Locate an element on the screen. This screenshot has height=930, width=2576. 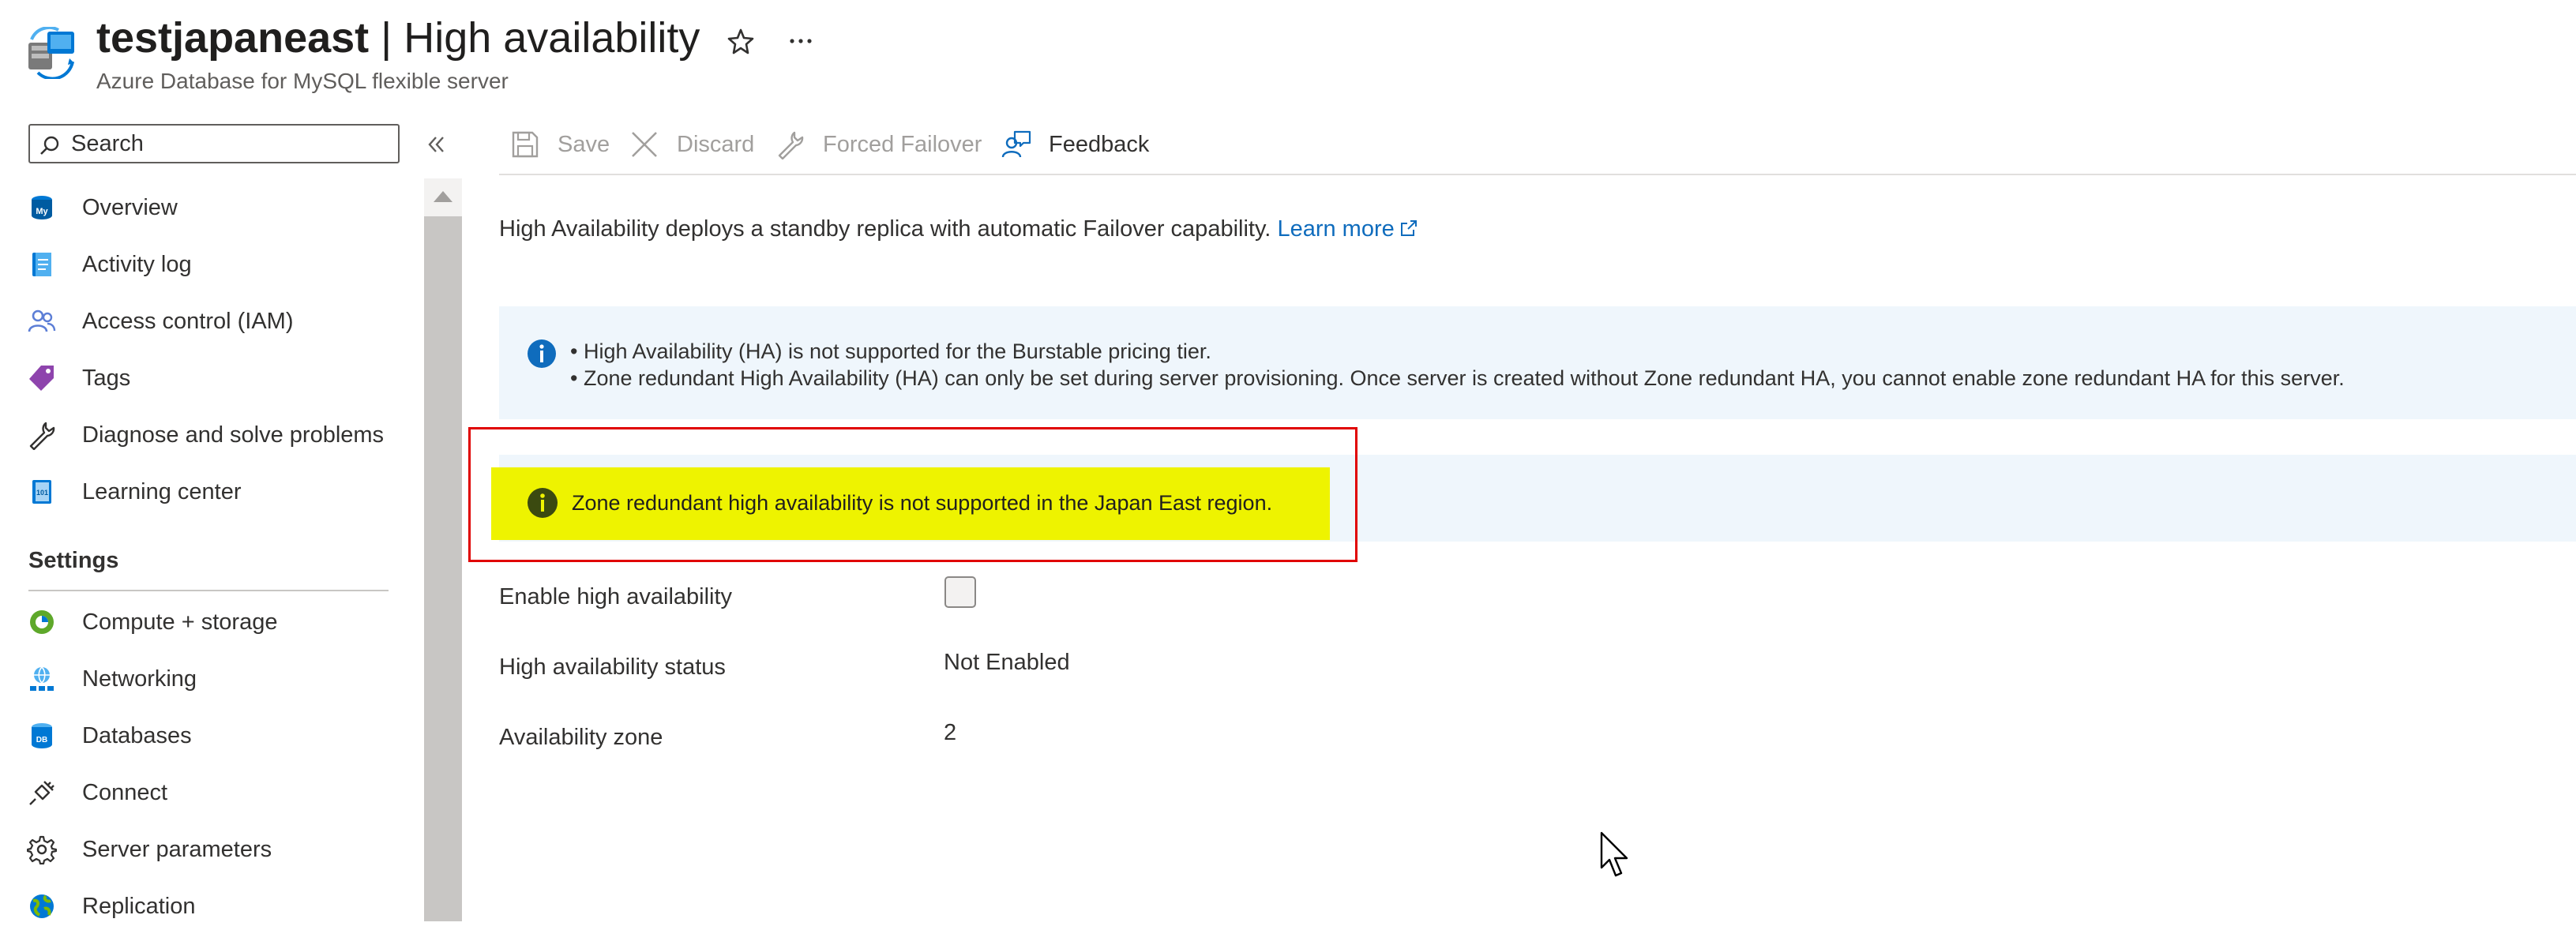
save-label: Save is located at coordinates (584, 144).